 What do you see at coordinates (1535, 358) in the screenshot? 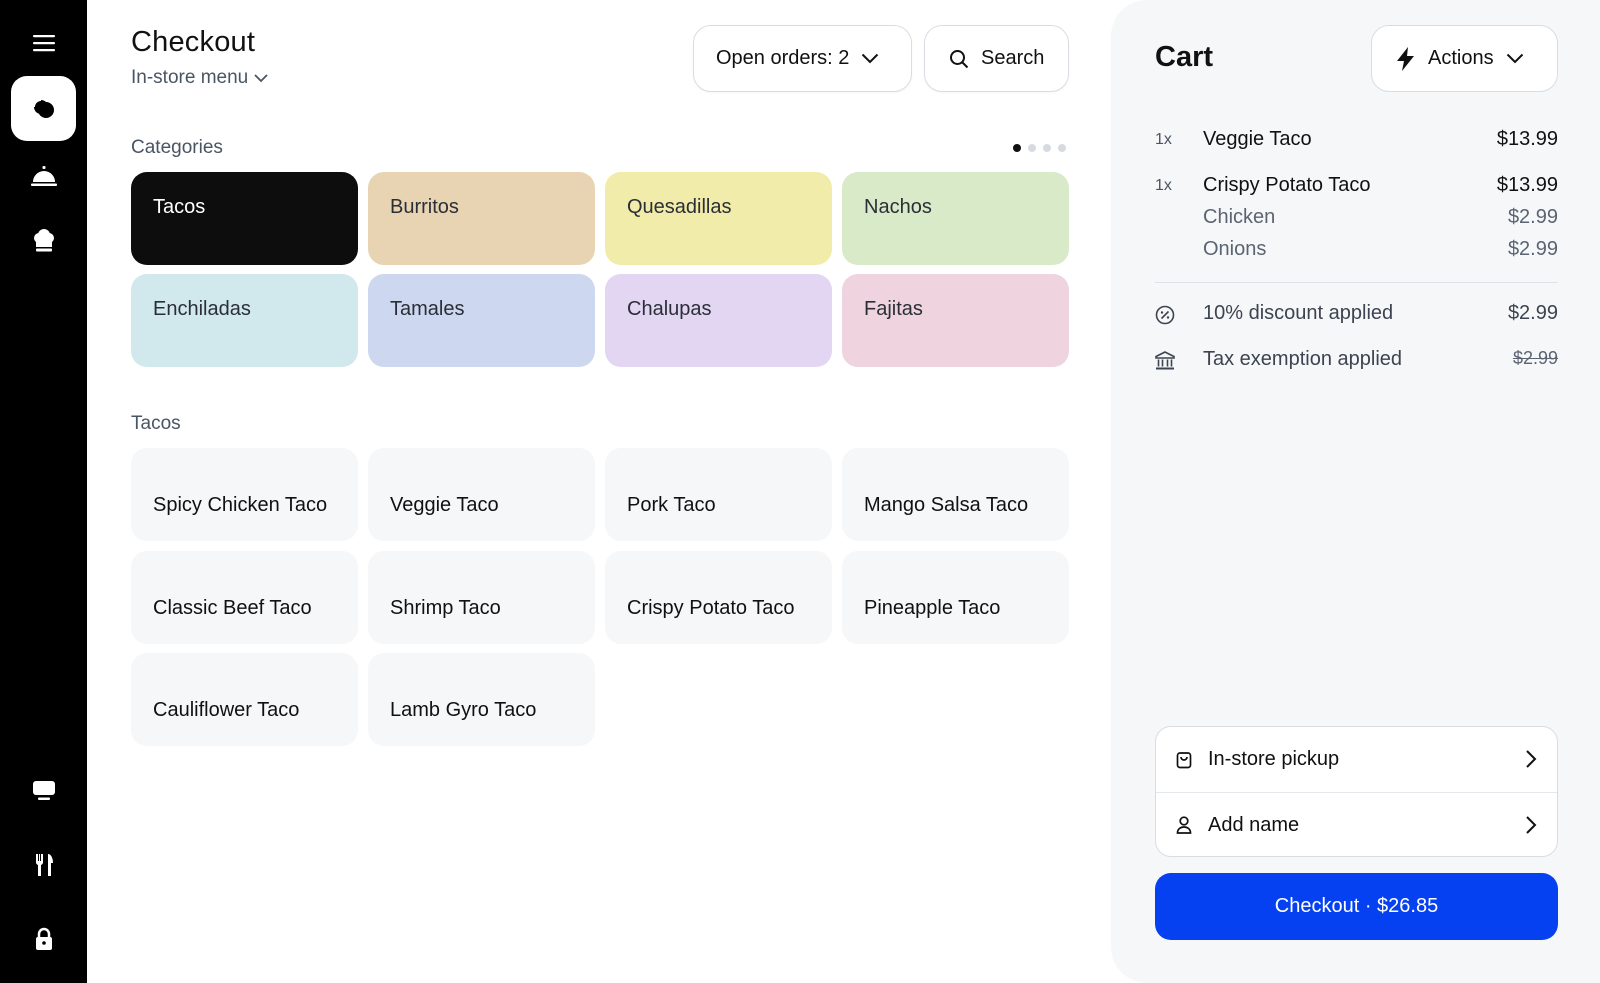
I see `tax-exemption-value: $2.99` at bounding box center [1535, 358].